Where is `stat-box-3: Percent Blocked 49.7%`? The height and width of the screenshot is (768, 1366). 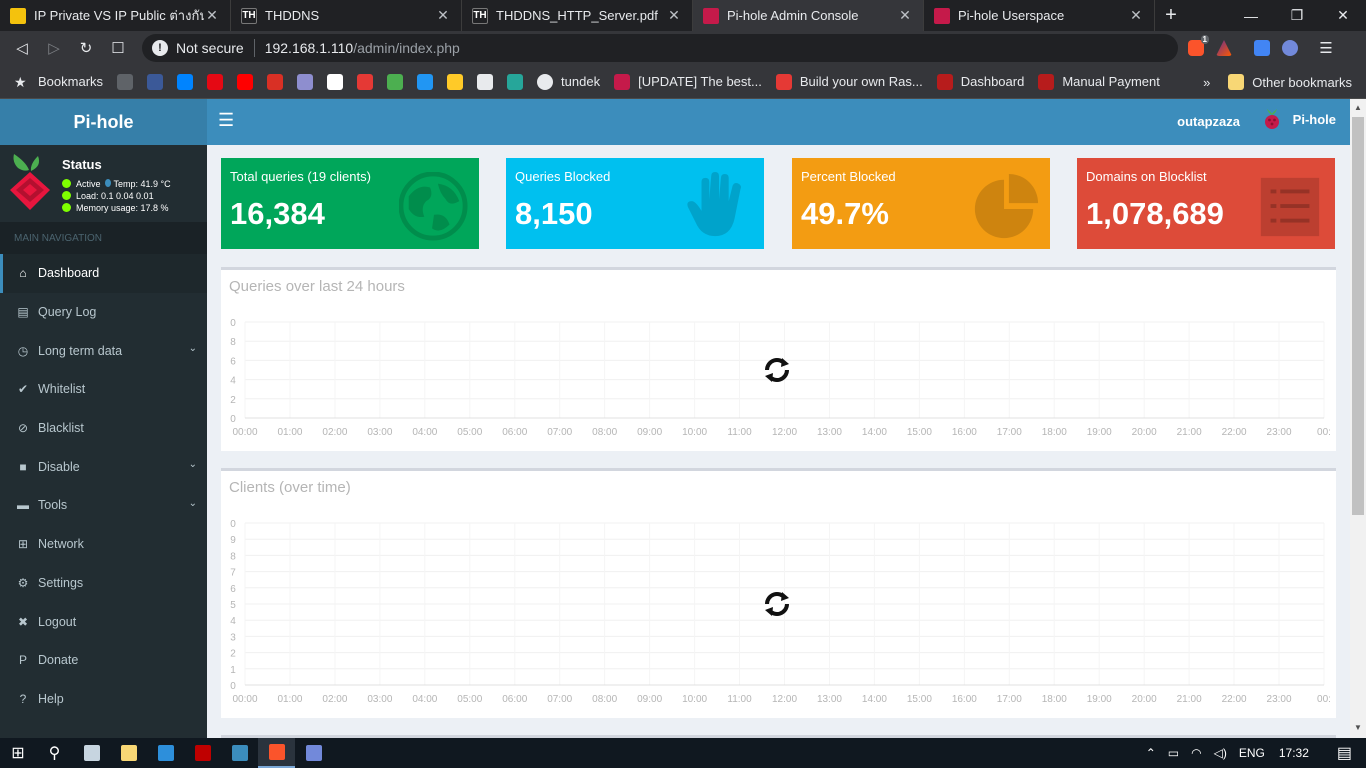
stat-box-3: Percent Blocked 49.7% is located at coordinates (921, 203).